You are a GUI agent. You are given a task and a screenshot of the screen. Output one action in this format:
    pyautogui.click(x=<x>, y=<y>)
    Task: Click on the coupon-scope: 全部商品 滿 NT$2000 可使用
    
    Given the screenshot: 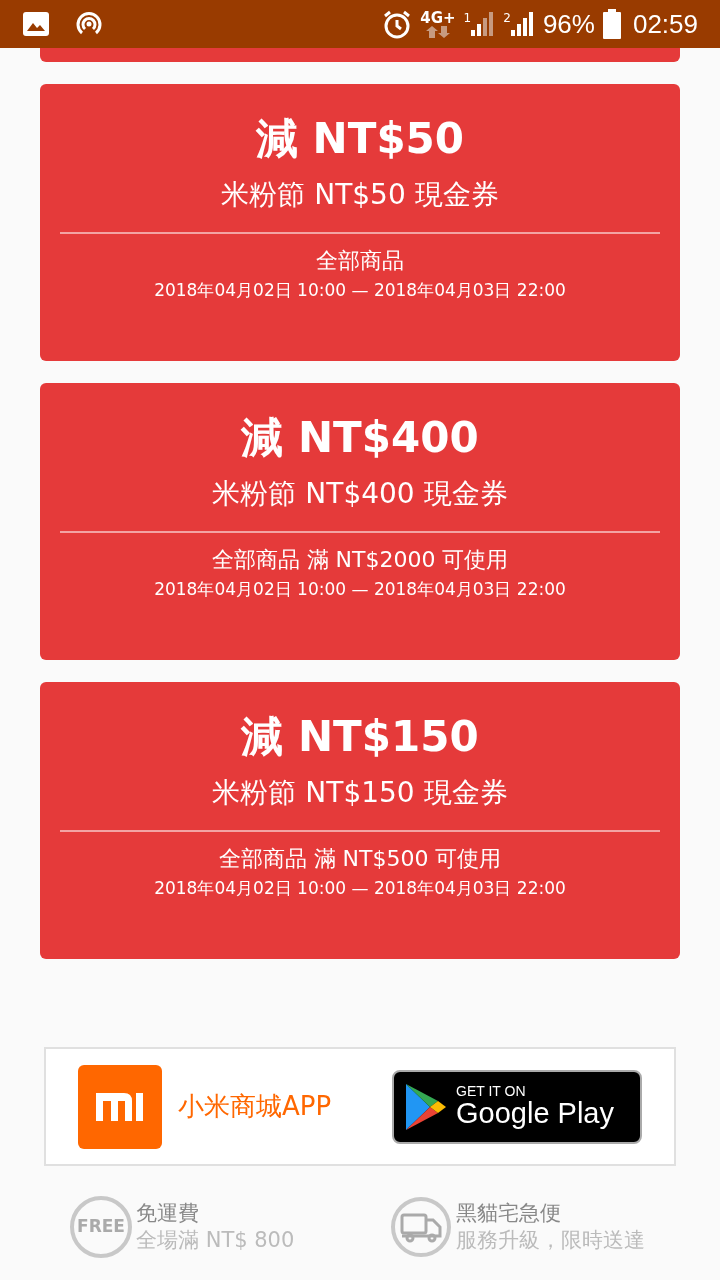 What is the action you would take?
    pyautogui.click(x=360, y=560)
    